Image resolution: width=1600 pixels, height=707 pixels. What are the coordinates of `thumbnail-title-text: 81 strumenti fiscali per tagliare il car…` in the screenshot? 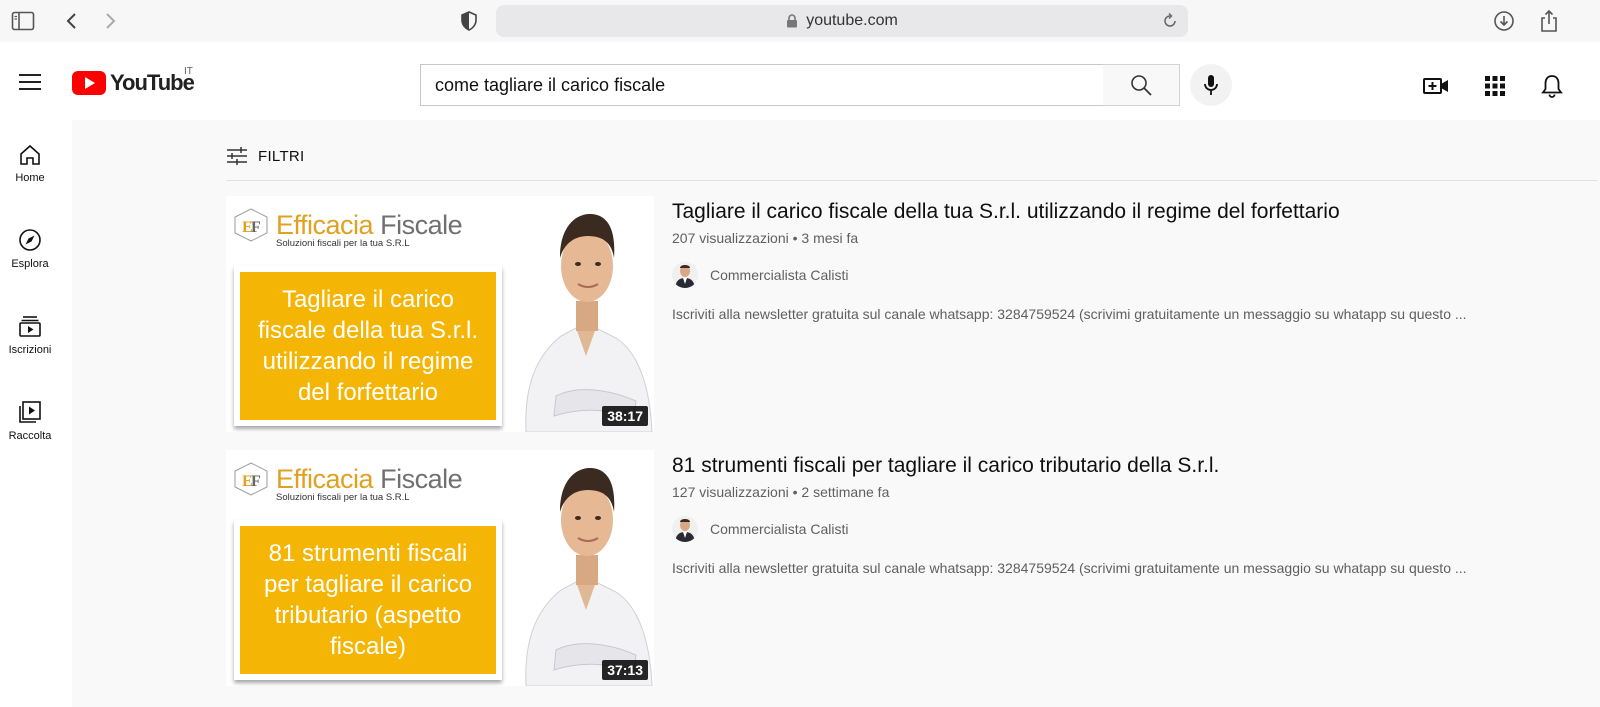 It's located at (368, 600).